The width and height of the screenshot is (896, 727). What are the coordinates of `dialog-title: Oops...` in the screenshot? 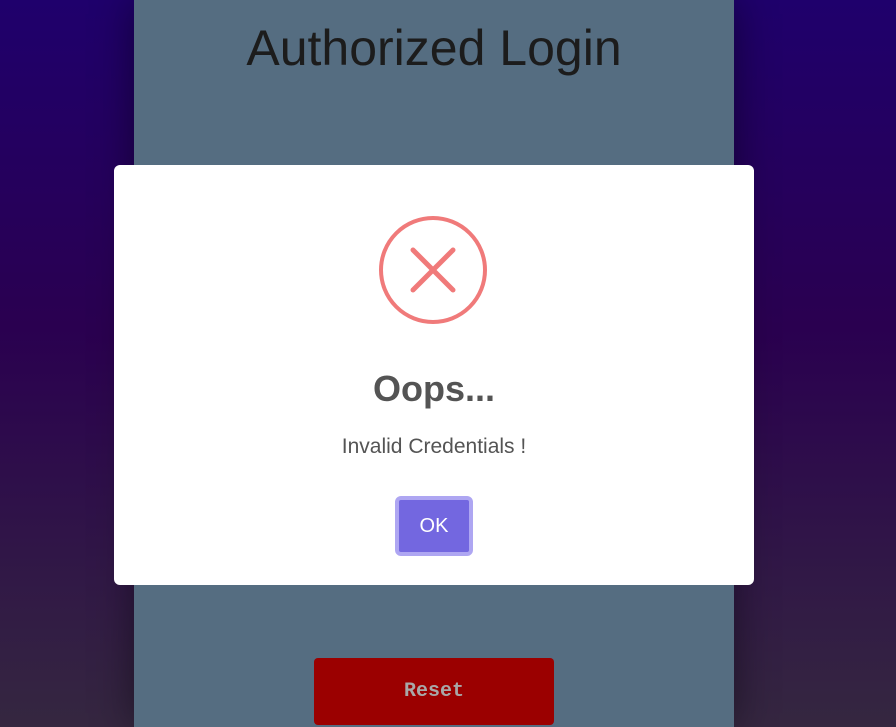 It's located at (433, 388).